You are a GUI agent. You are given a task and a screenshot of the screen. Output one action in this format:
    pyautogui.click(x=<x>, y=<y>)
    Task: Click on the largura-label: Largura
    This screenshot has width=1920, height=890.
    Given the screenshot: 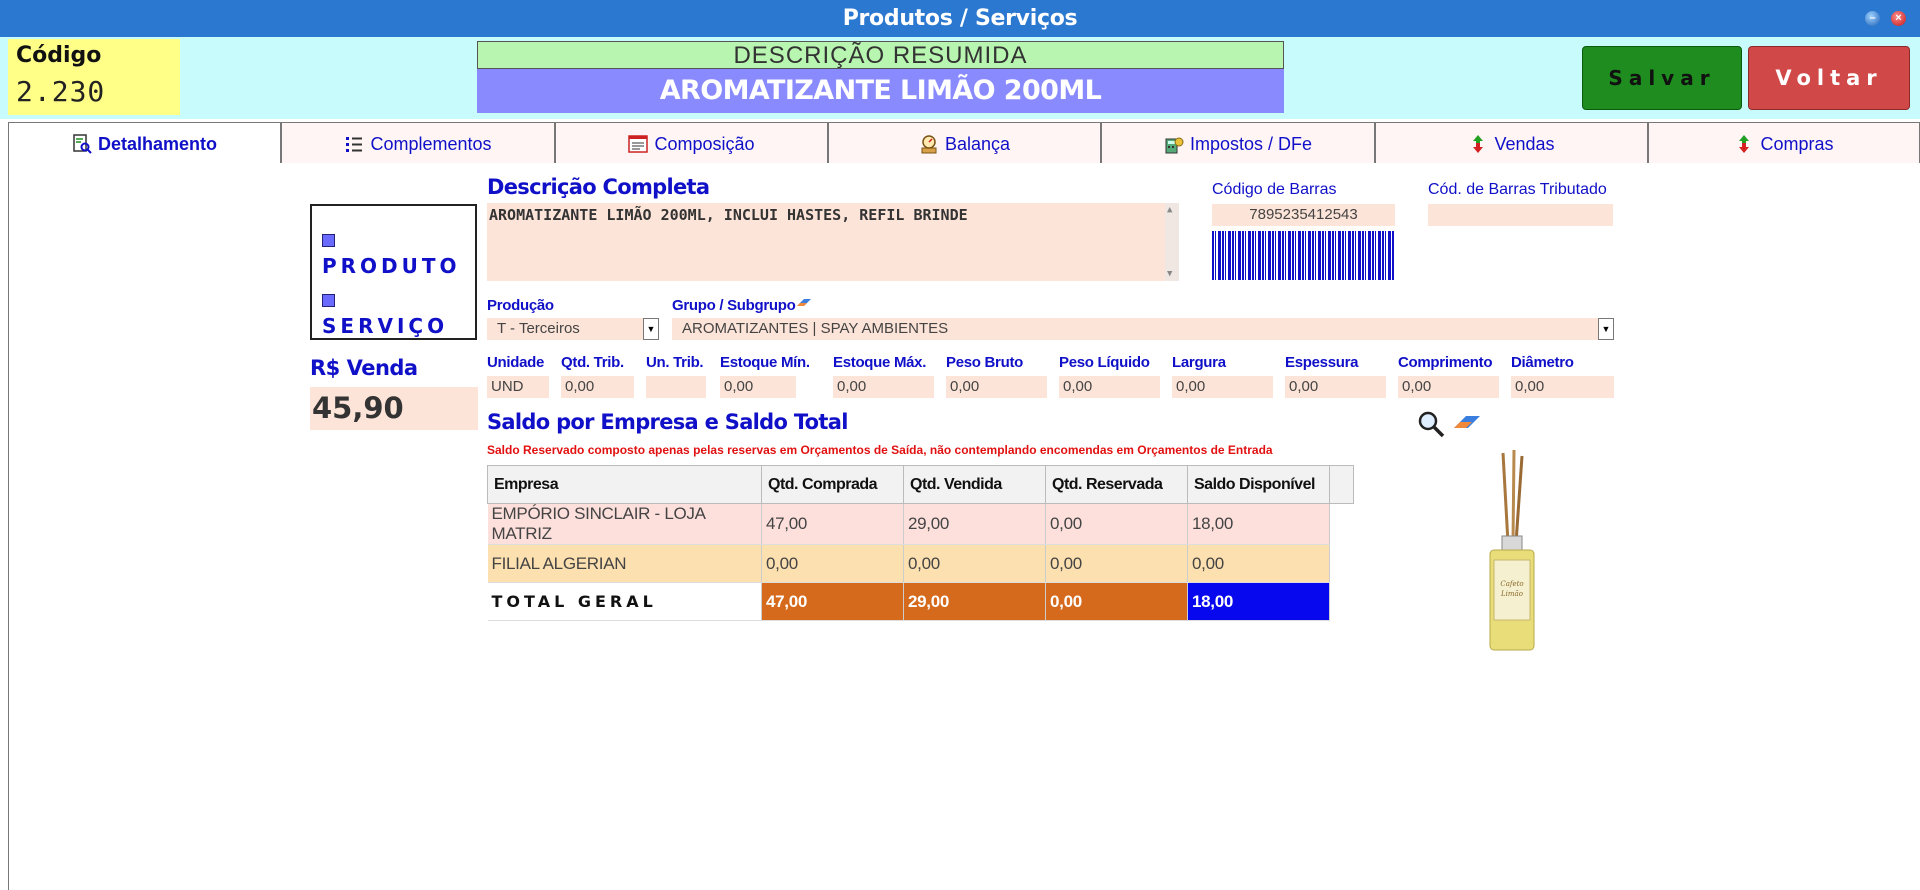 What is the action you would take?
    pyautogui.click(x=1199, y=362)
    